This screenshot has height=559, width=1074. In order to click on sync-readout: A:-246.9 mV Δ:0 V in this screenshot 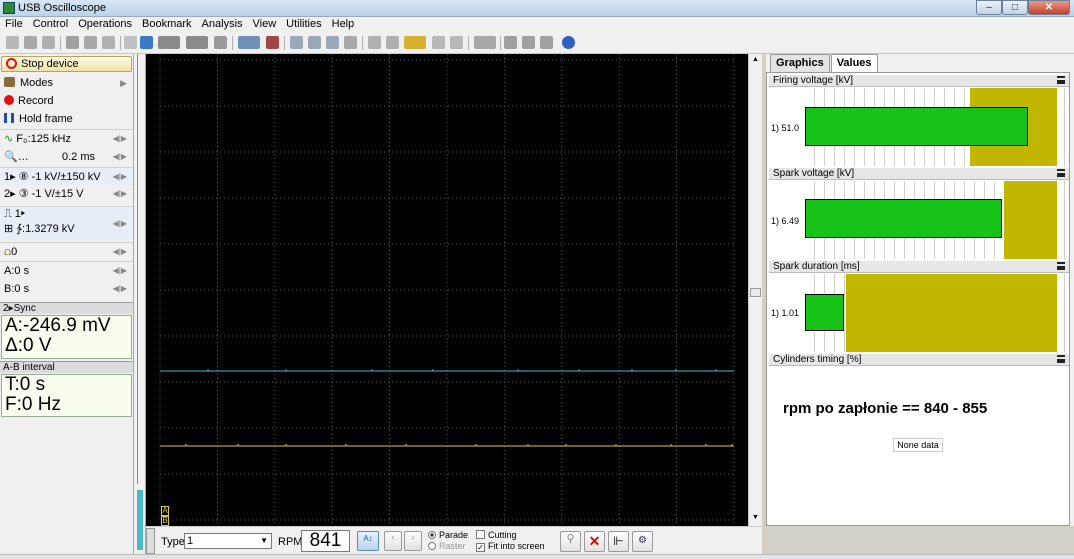, I will do `click(66, 337)`.